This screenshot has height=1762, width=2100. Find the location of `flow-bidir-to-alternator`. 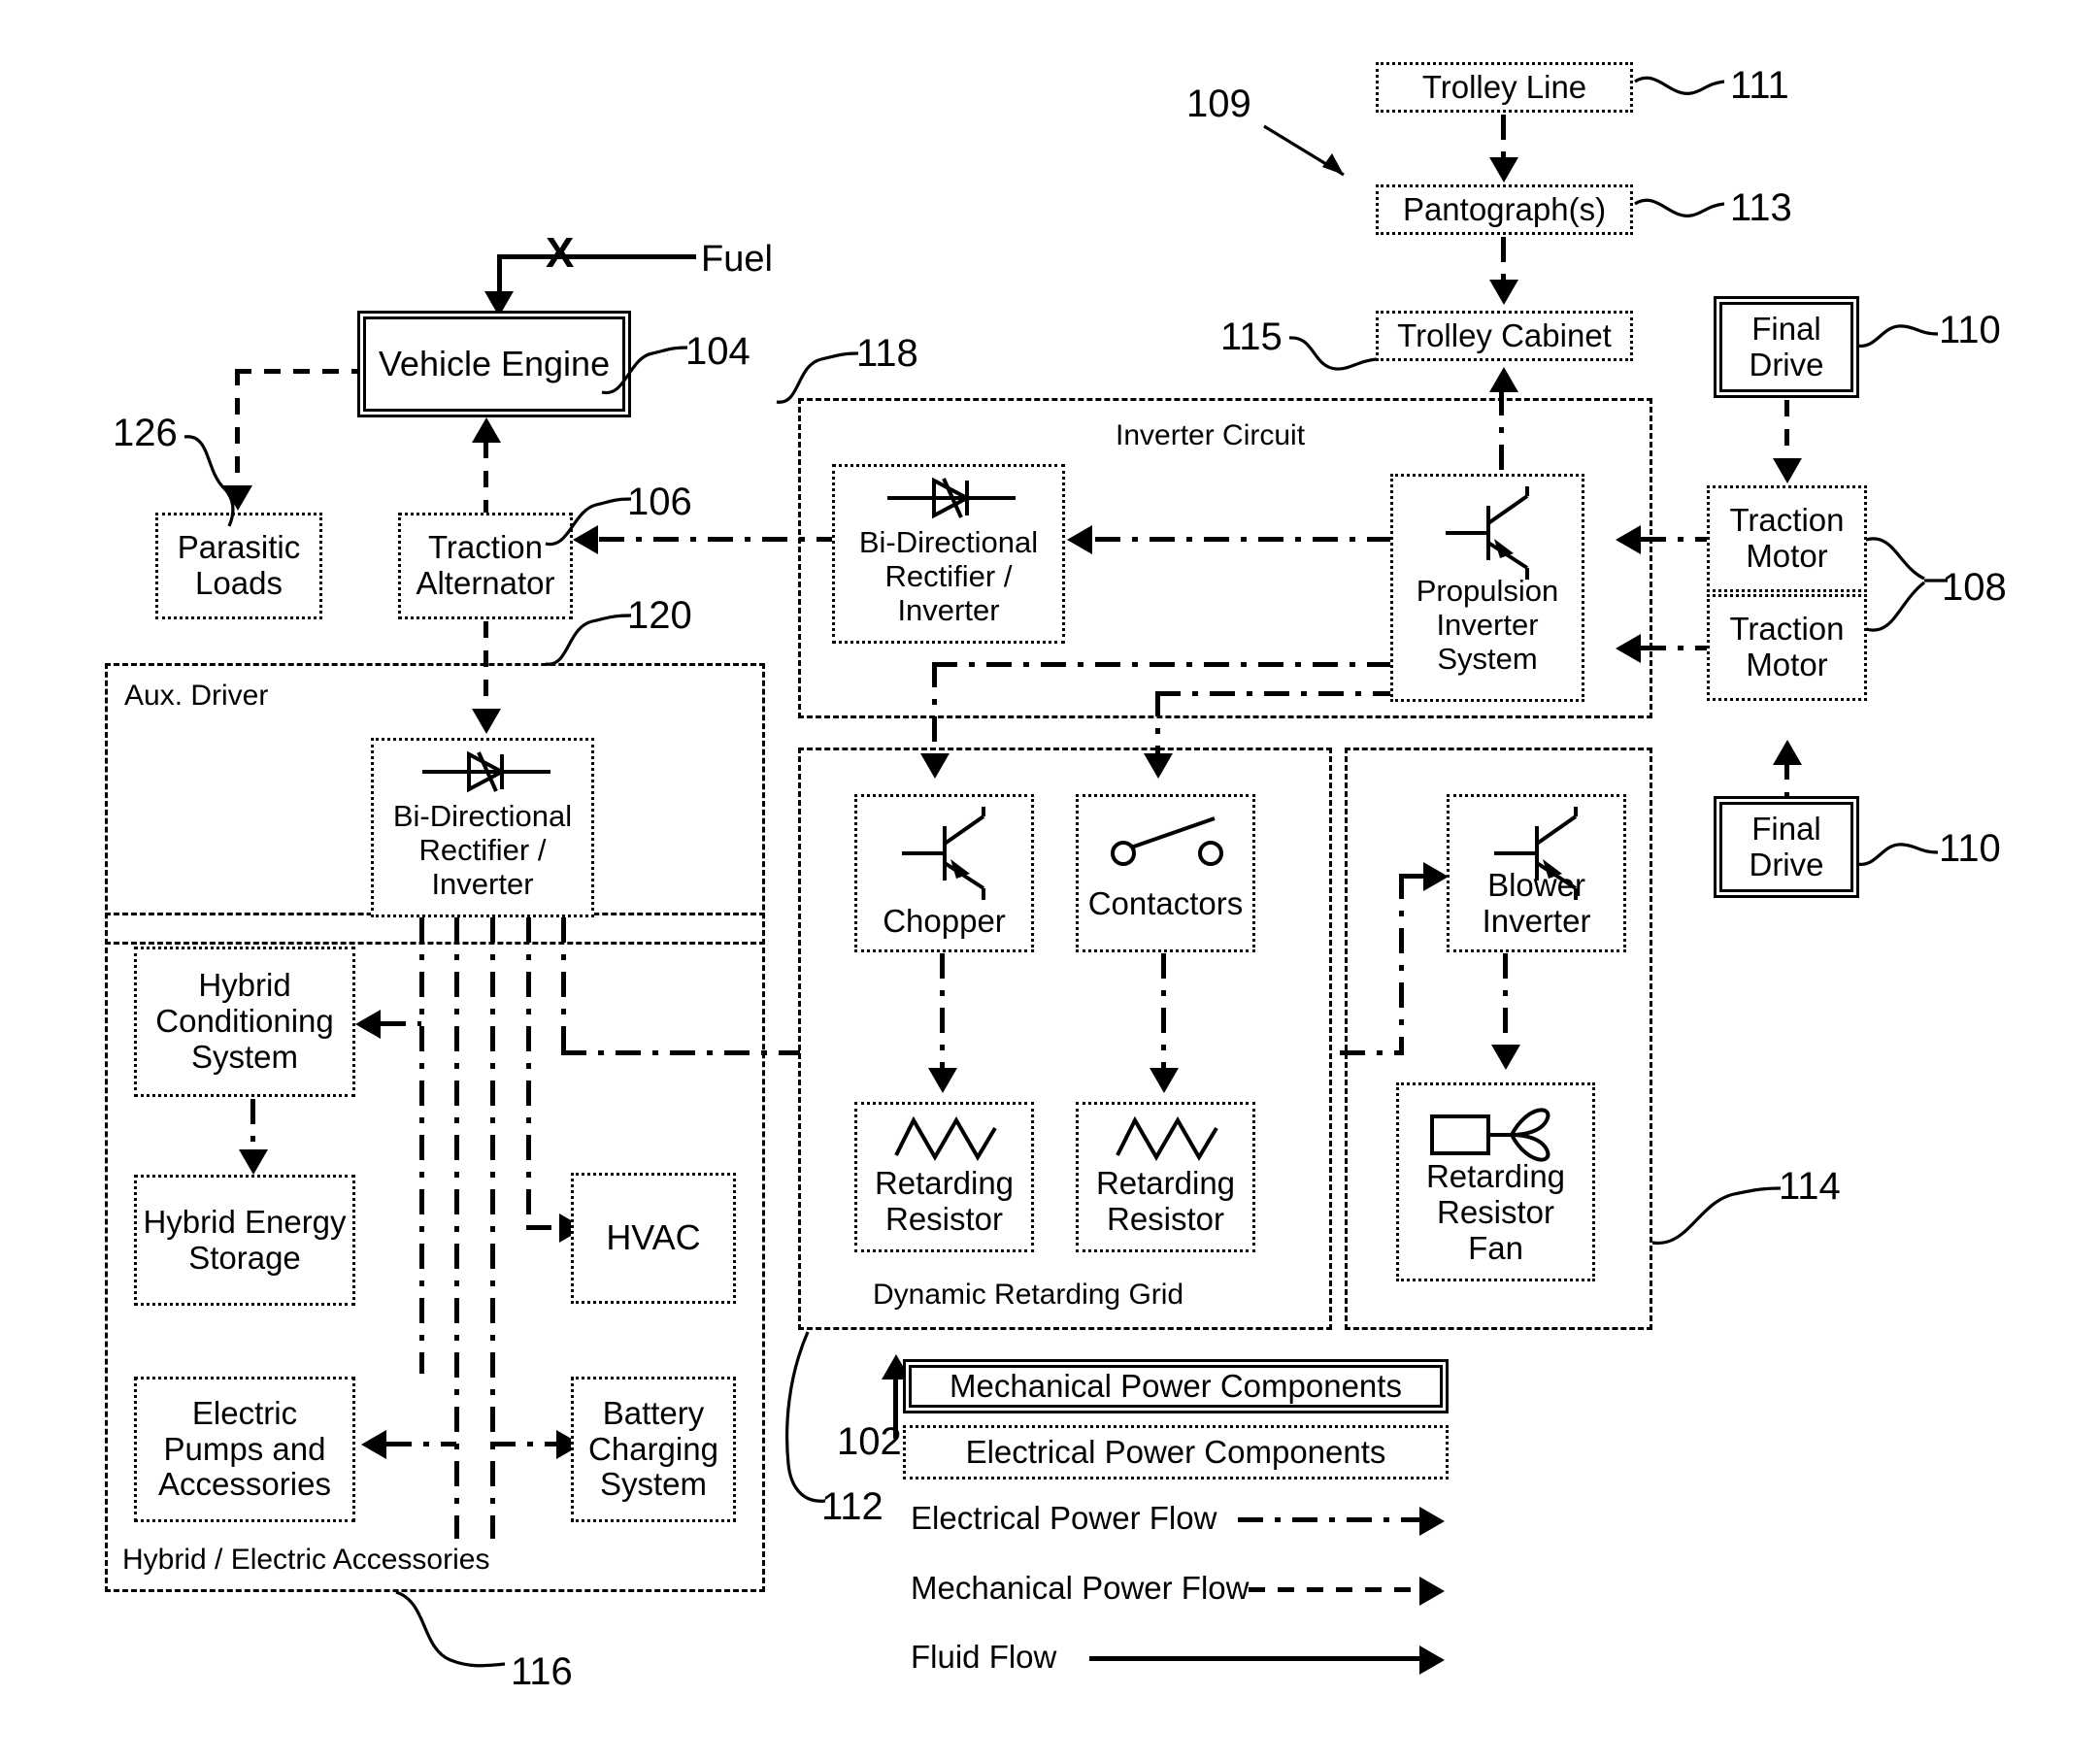

flow-bidir-to-alternator is located at coordinates (715, 539).